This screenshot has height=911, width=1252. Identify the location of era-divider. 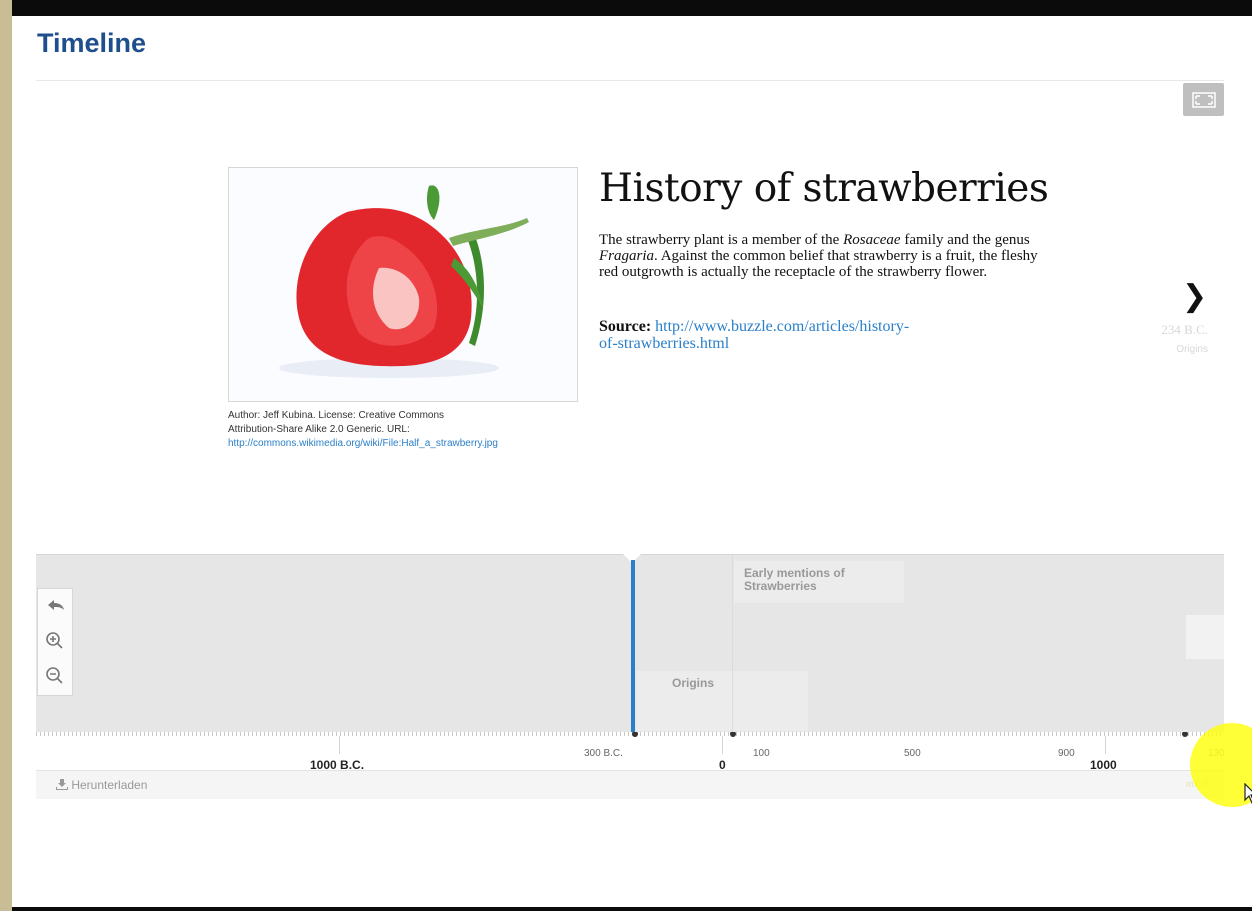
(732, 644).